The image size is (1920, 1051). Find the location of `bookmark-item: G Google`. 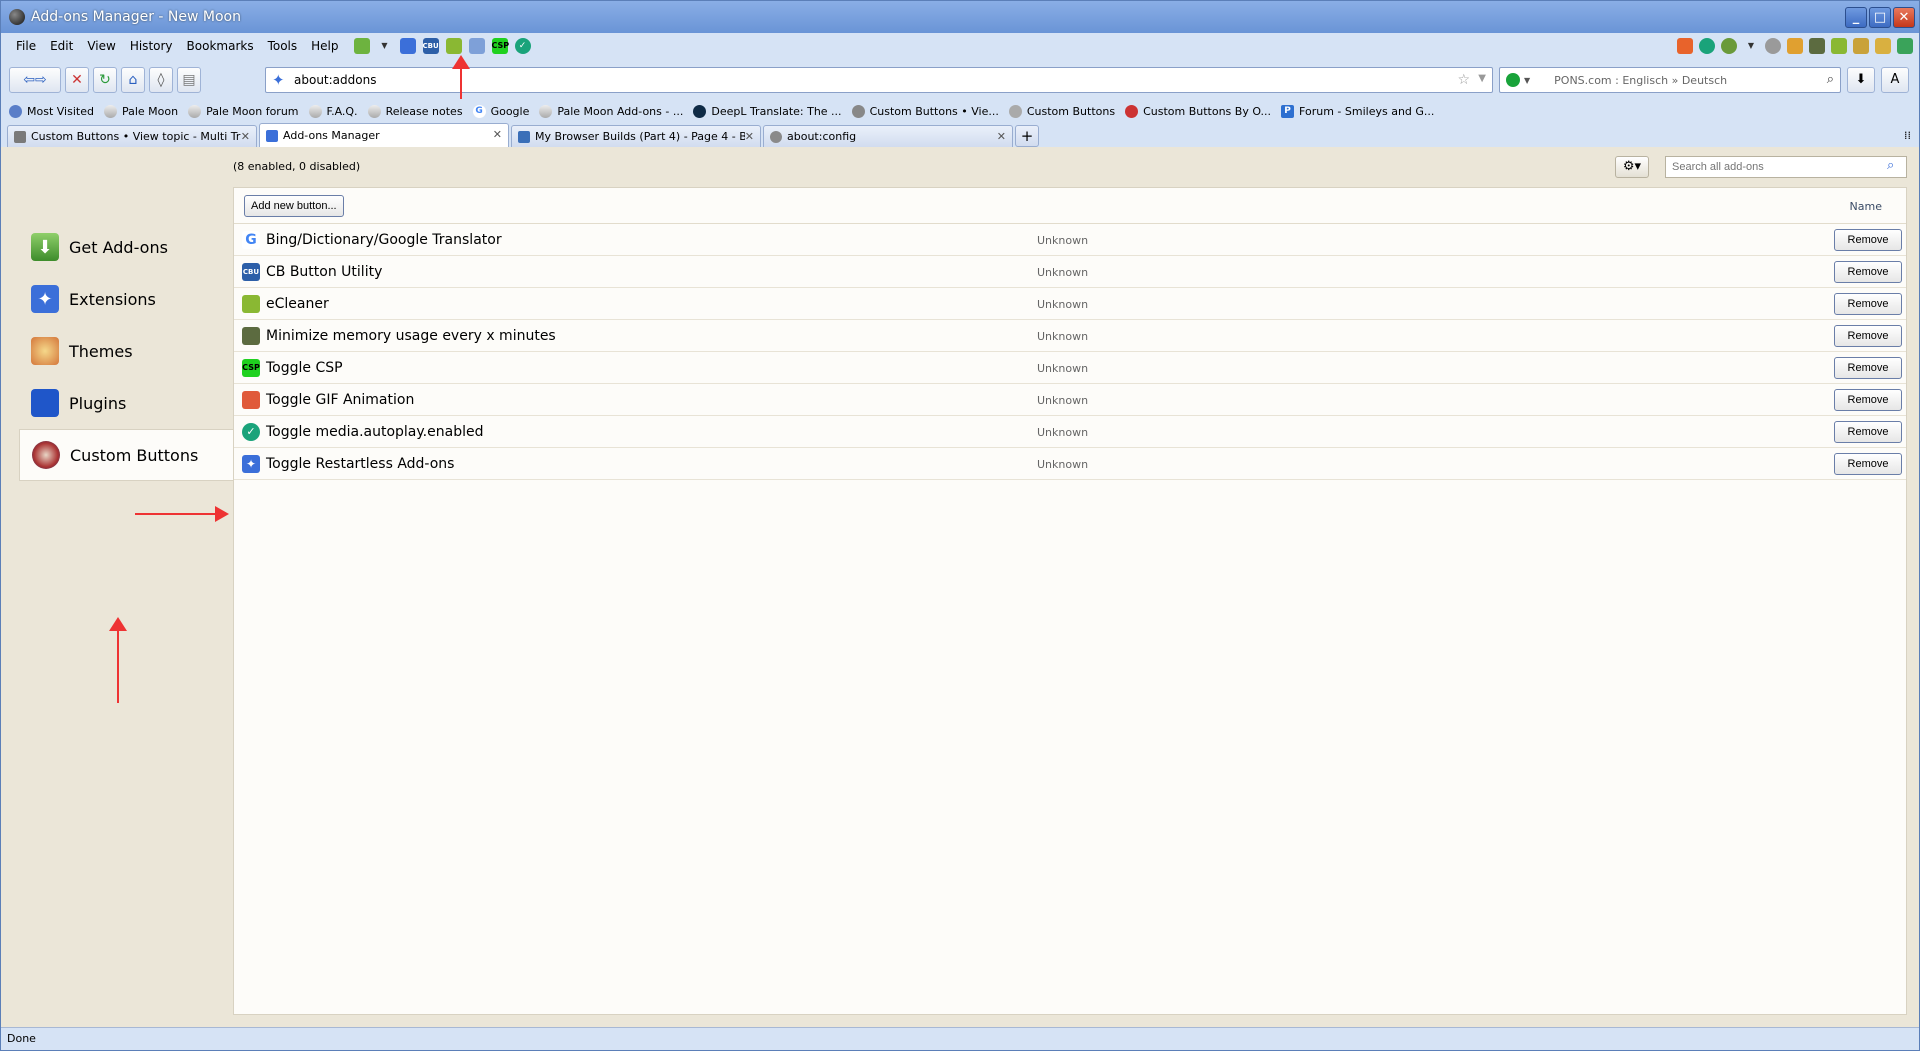

bookmark-item: G Google is located at coordinates (500, 111).